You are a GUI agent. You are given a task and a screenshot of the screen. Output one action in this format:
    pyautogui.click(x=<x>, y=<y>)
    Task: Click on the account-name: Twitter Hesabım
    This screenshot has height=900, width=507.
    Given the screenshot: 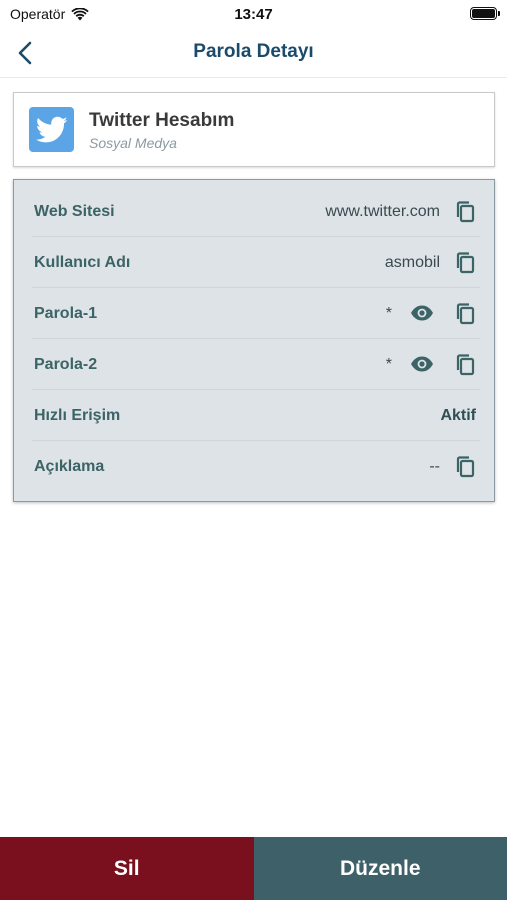 What is the action you would take?
    pyautogui.click(x=162, y=120)
    